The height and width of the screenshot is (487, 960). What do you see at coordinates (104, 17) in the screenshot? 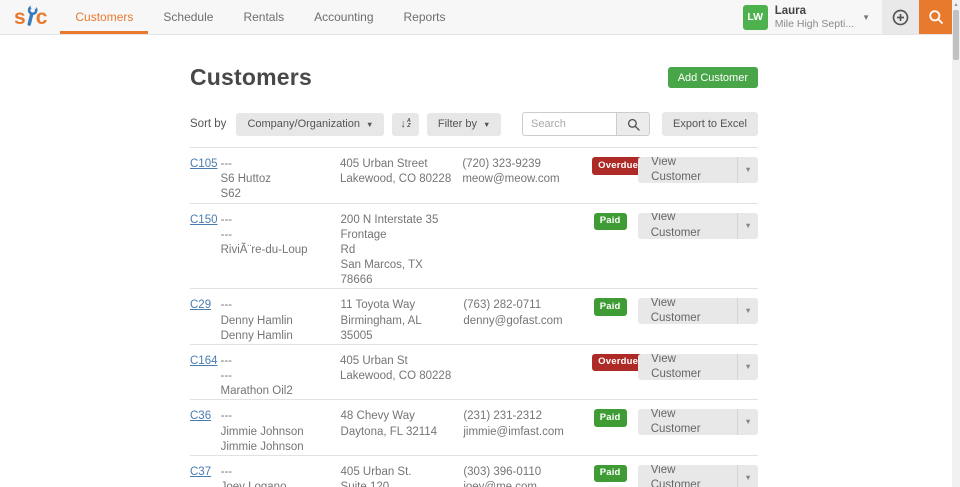
I see `nav-item-customers: Customers` at bounding box center [104, 17].